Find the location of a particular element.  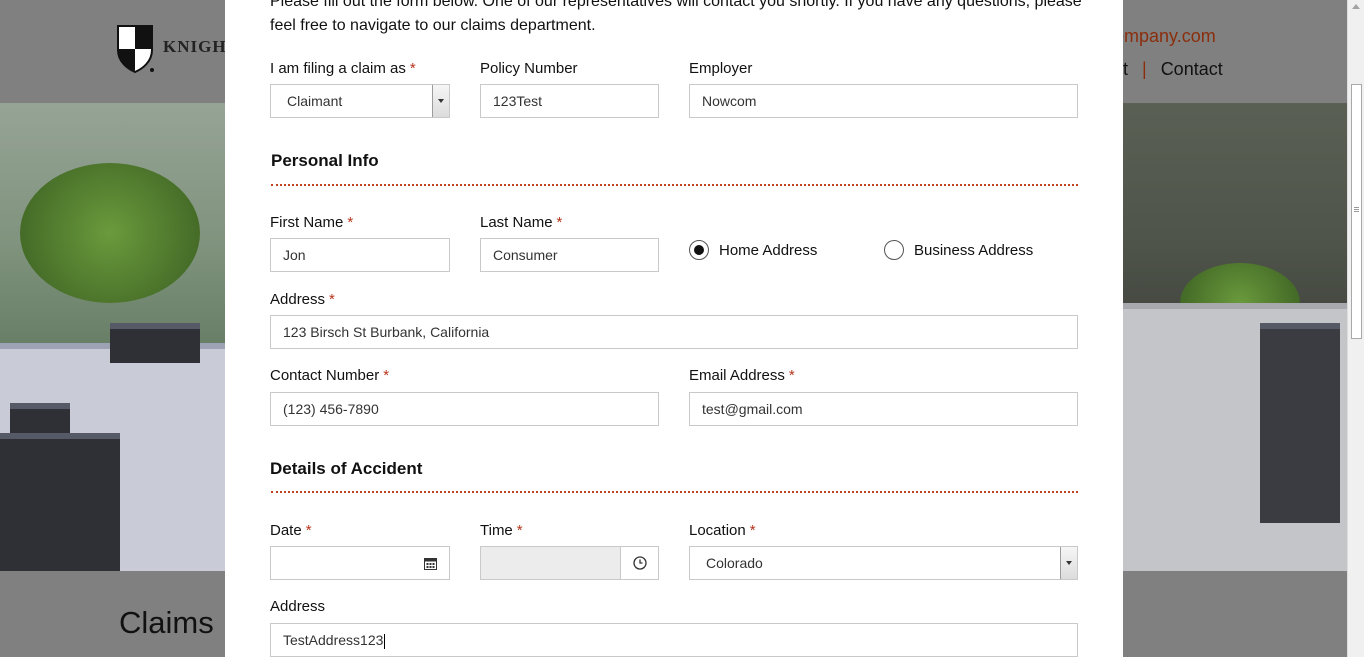

policy-number-label: Policy Number is located at coordinates (529, 68).